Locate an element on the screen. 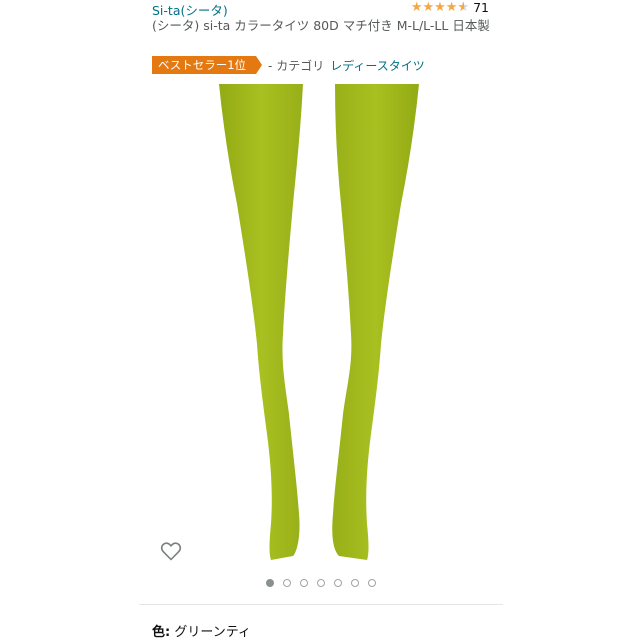  tights-left-leg is located at coordinates (261, 322).